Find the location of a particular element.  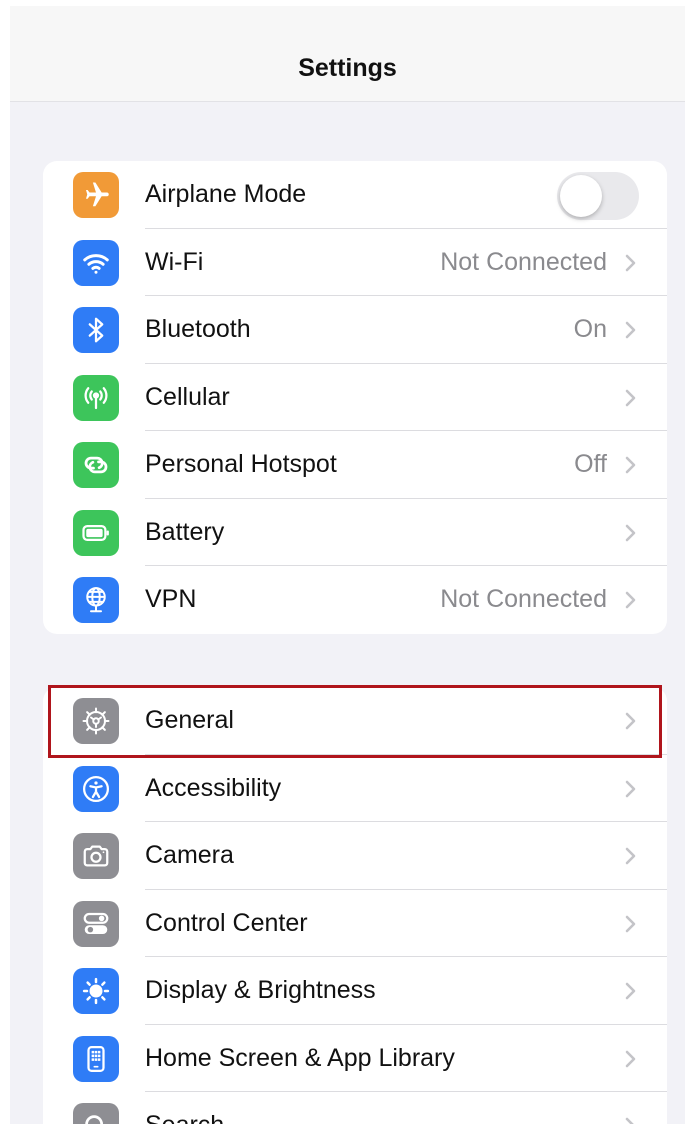

airplane-icon is located at coordinates (96, 195).